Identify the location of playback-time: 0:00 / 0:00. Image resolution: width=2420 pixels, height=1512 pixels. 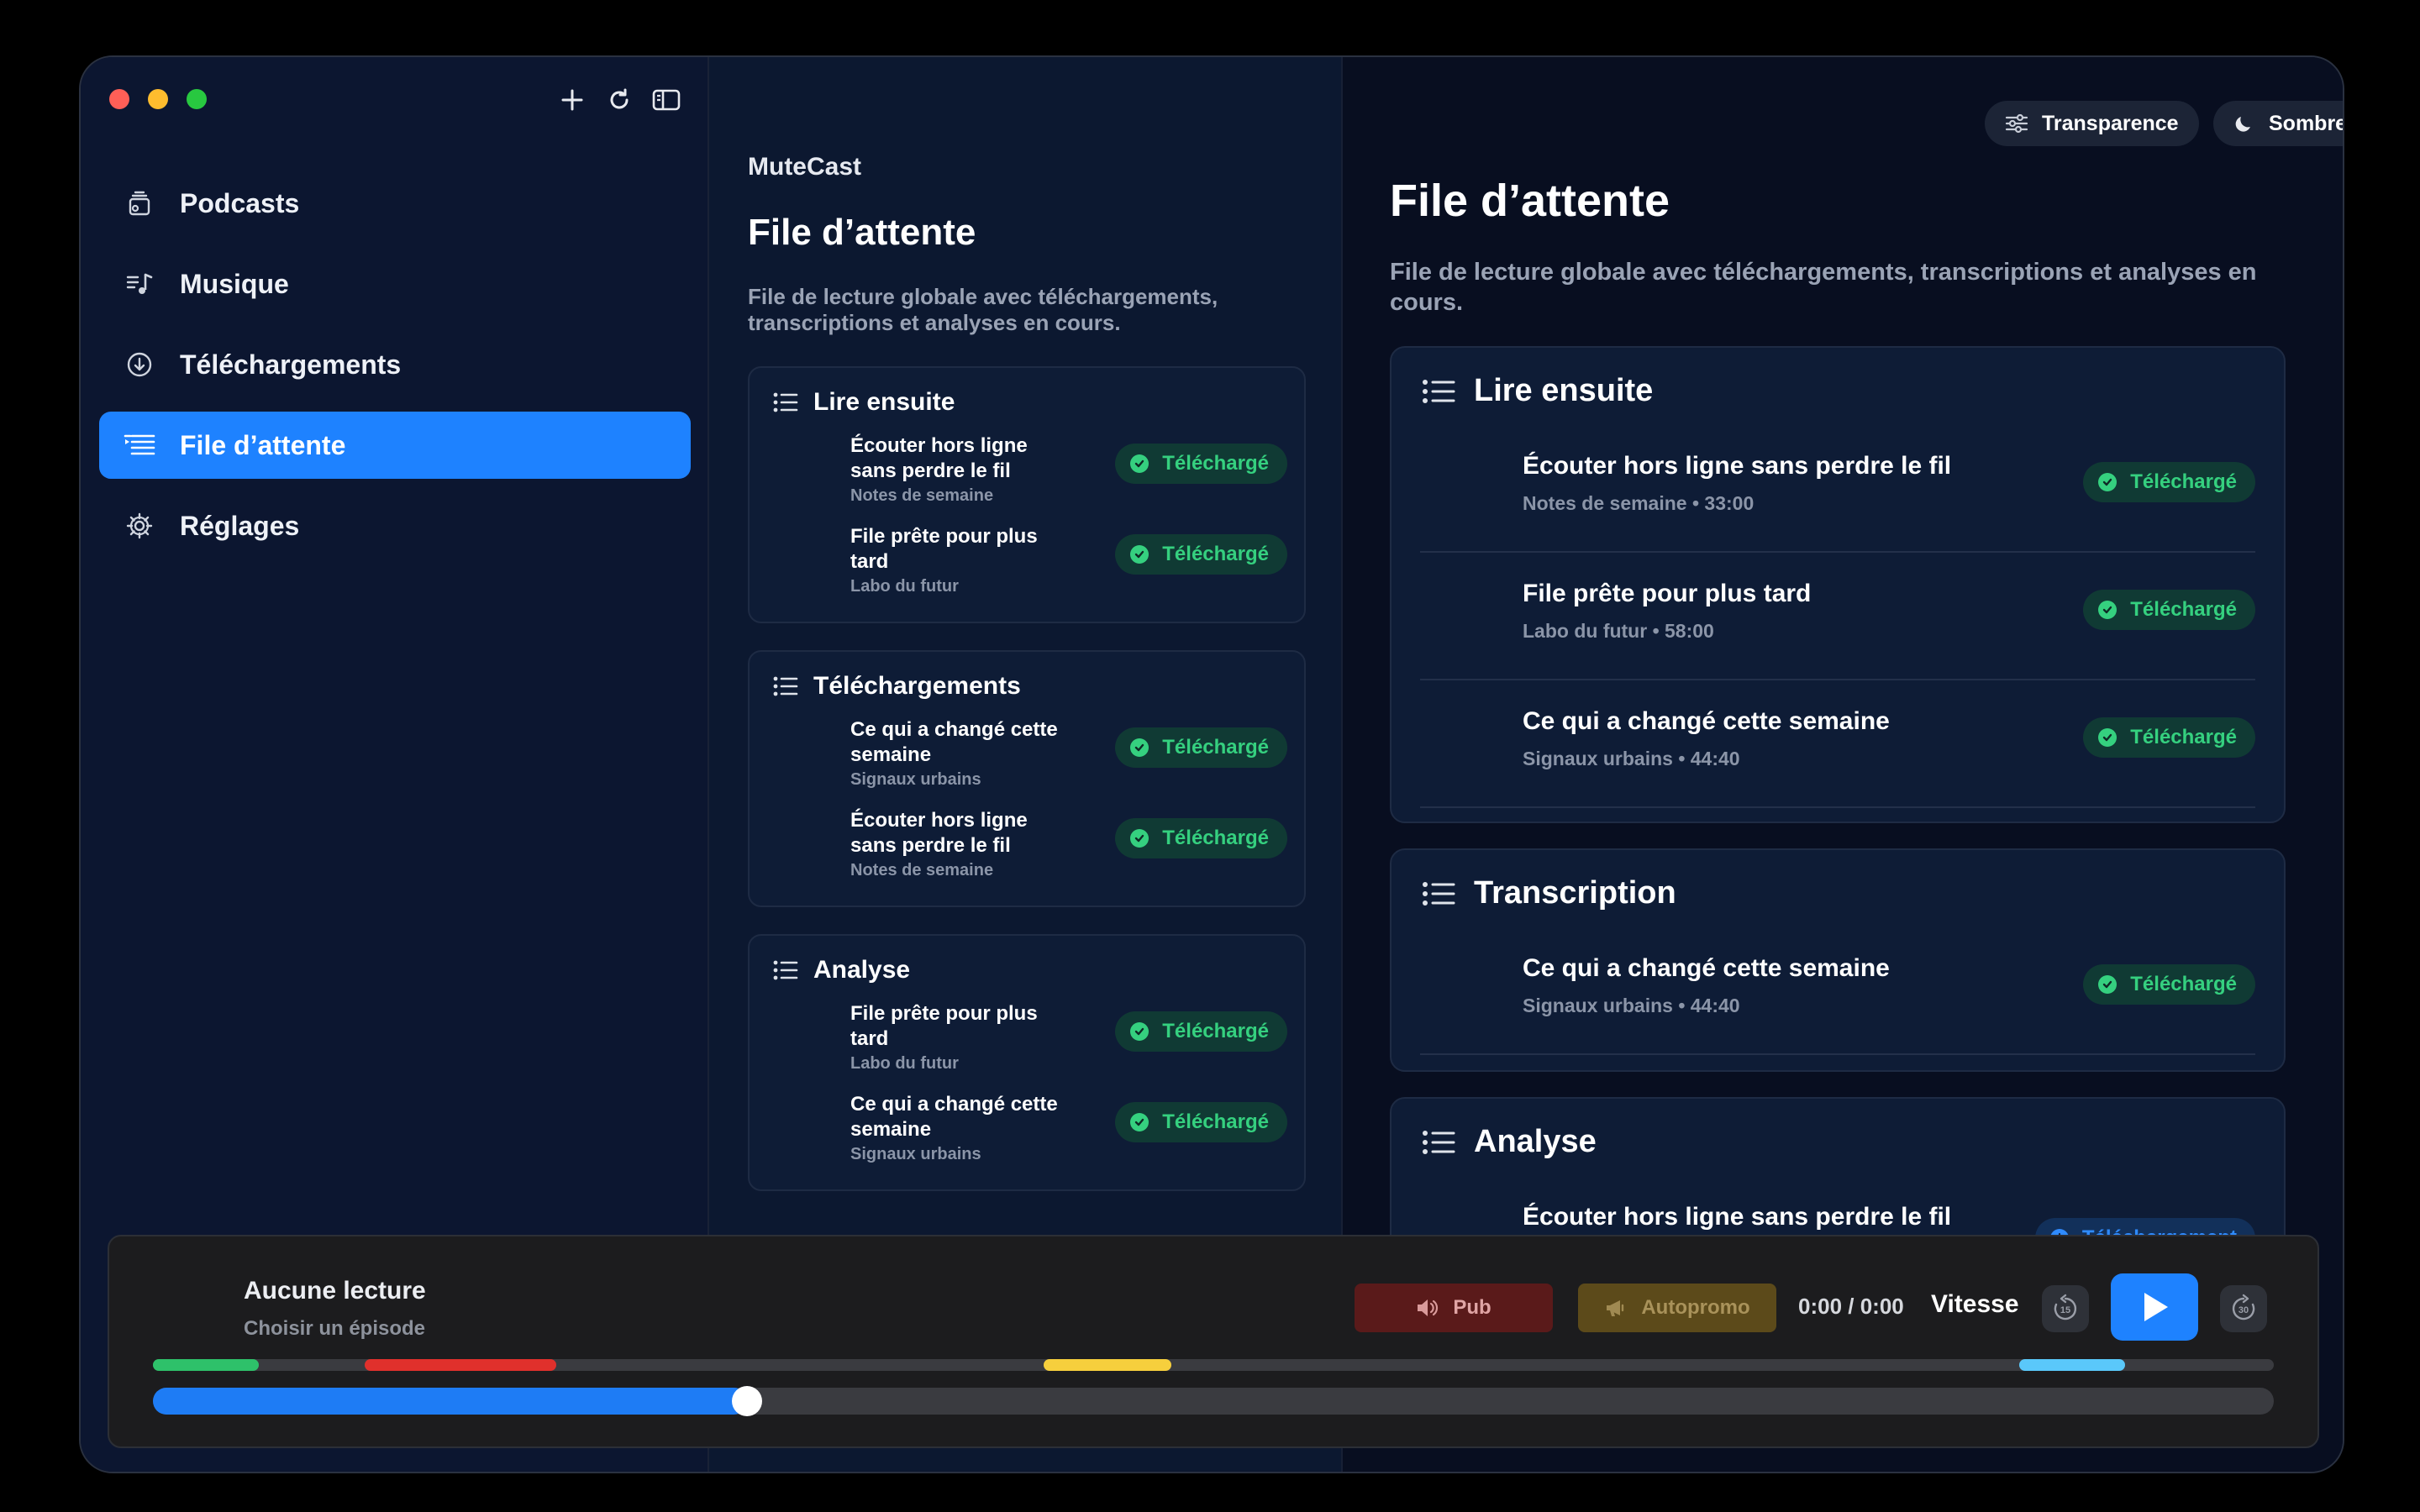
(1851, 1306).